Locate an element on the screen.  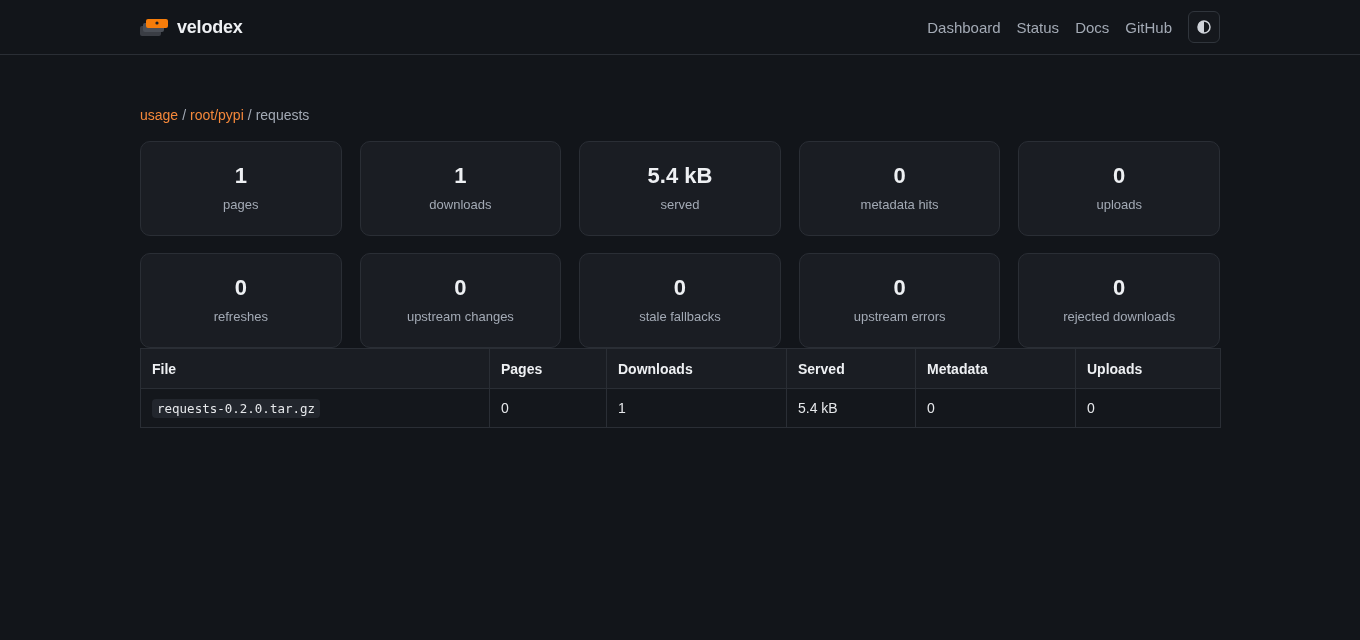
column-header: Pages is located at coordinates (548, 368).